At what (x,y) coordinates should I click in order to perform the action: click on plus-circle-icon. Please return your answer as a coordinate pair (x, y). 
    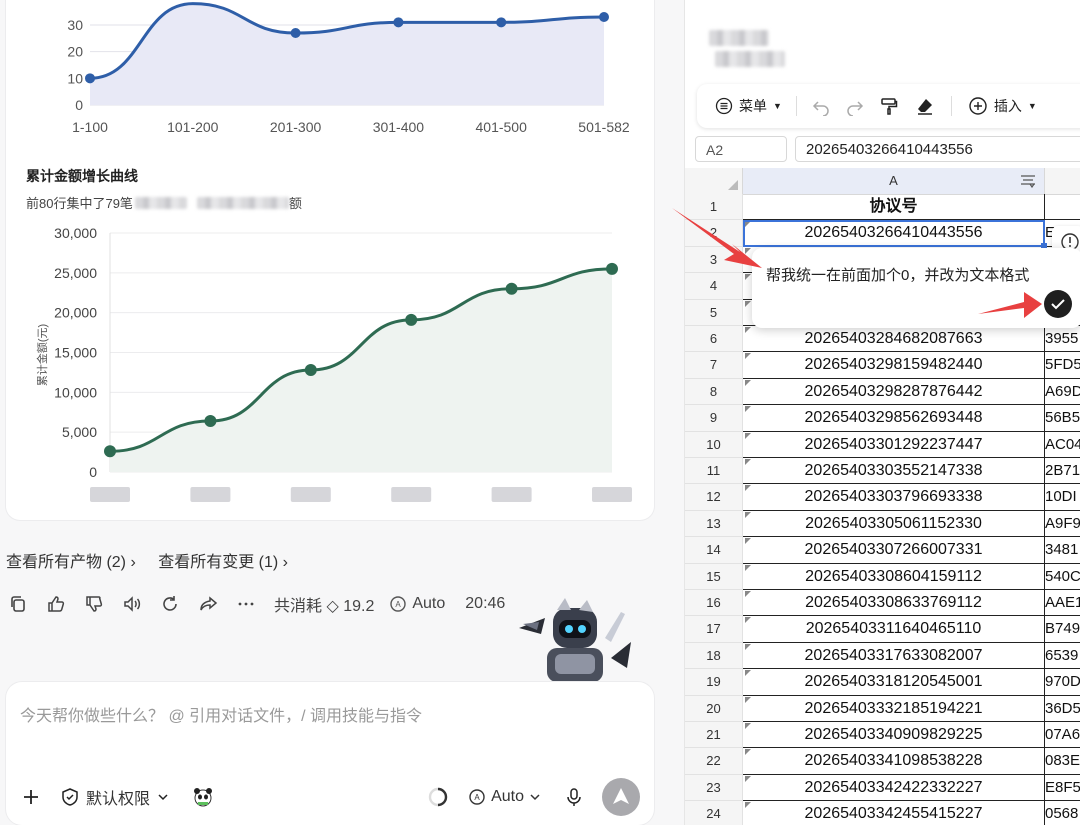
    Looking at the image, I should click on (978, 106).